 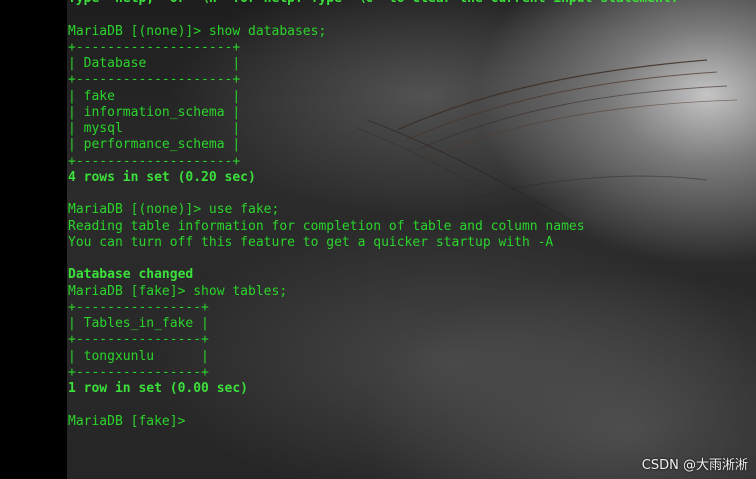 What do you see at coordinates (138, 356) in the screenshot?
I see `terminal-line: | tongxunlu |` at bounding box center [138, 356].